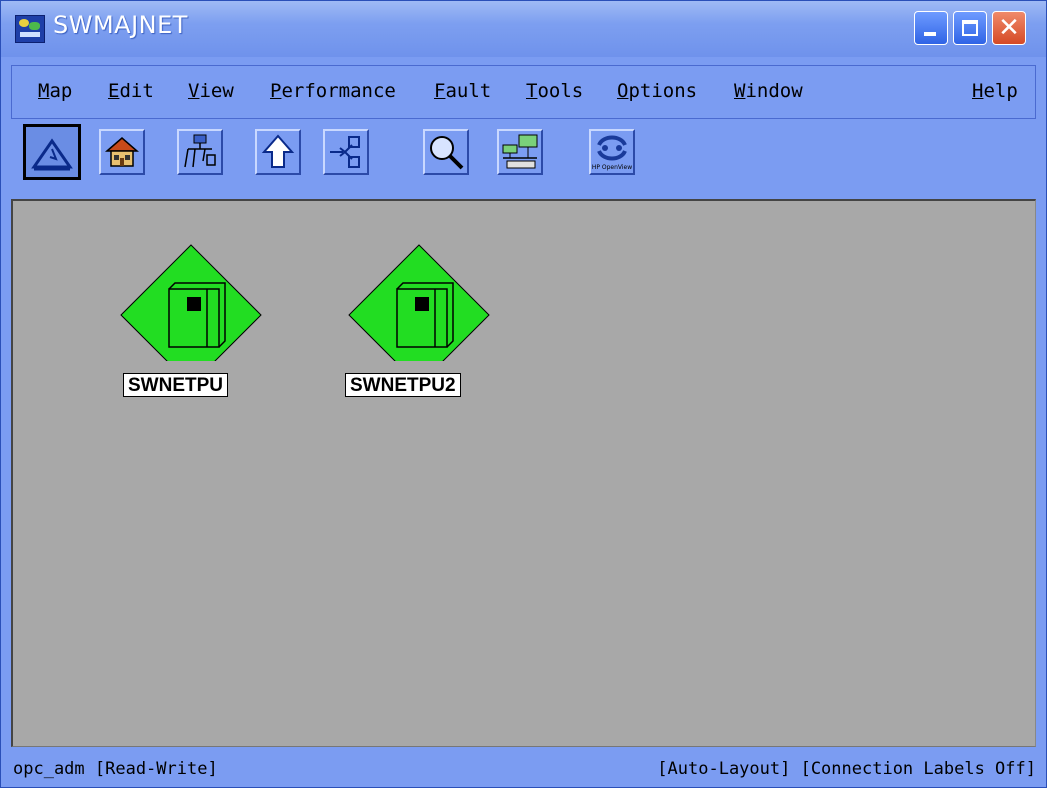 The image size is (1047, 788). I want to click on parent-map-icon, so click(278, 151).